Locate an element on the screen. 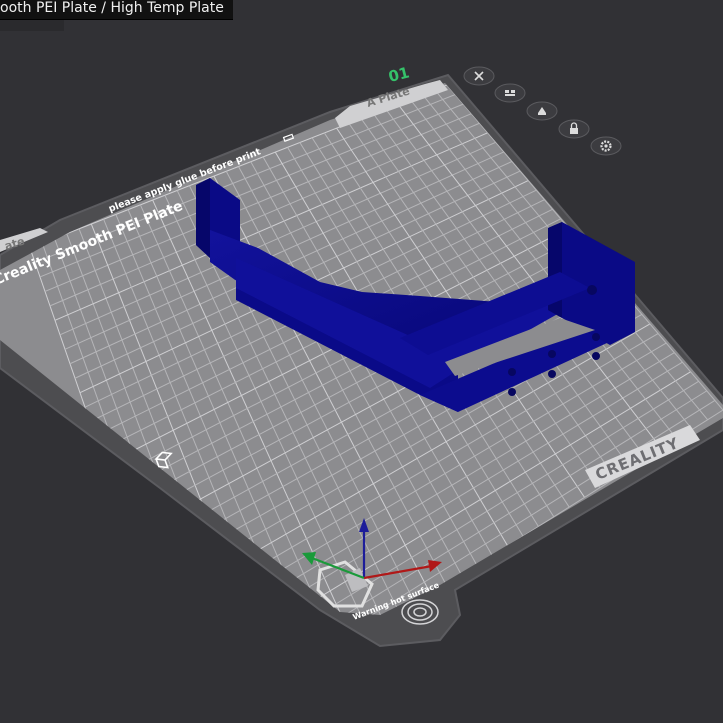  lock-plate-button is located at coordinates (574, 129).